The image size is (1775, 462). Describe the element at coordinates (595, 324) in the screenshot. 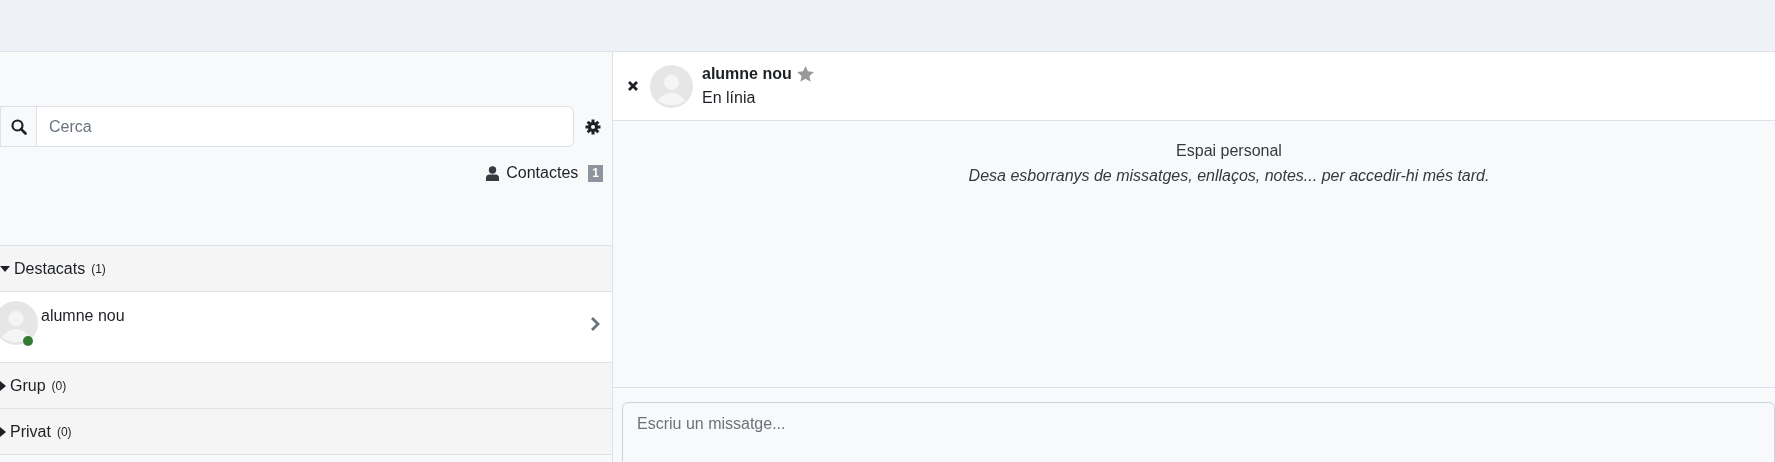

I see `chevron-right-icon` at that location.